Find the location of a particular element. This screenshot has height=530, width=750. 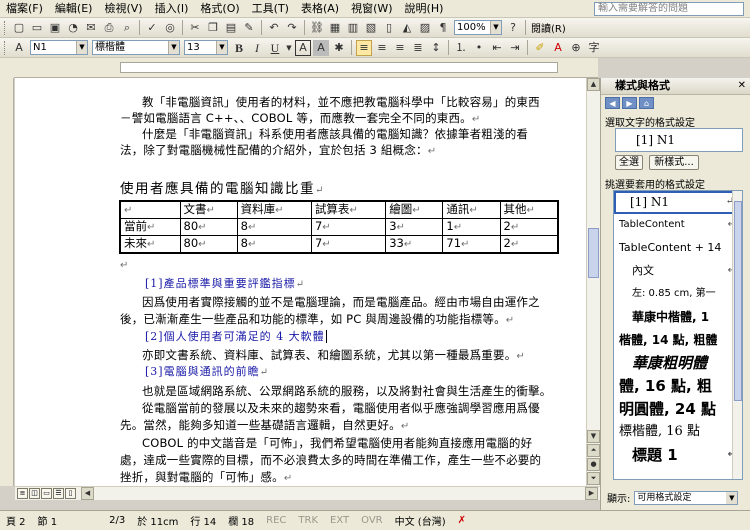

help-search-input: 輸入需要解答的問題 is located at coordinates (669, 9).